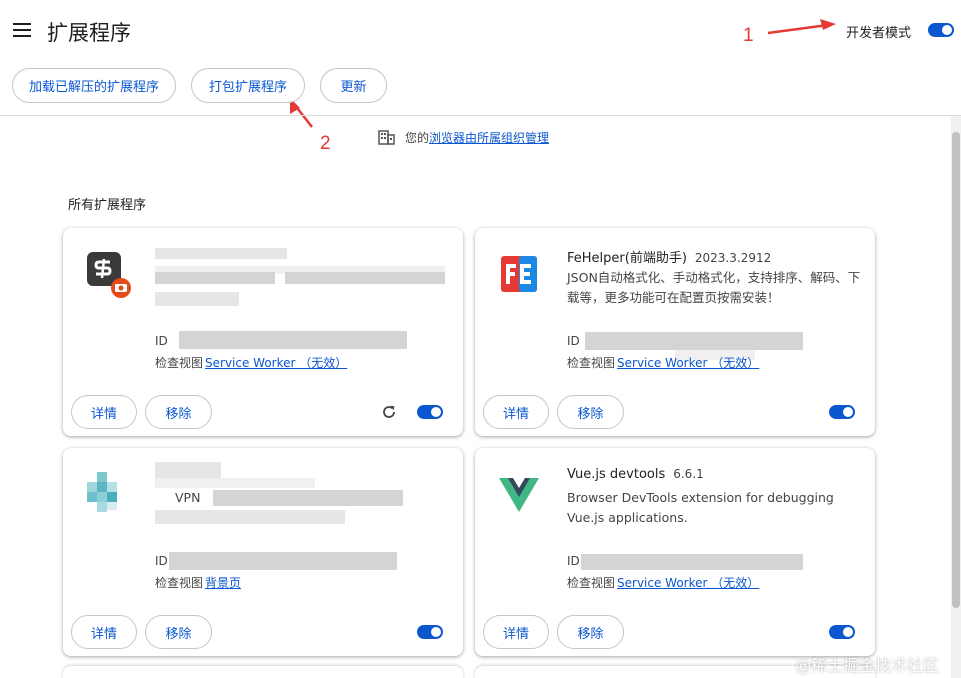 The height and width of the screenshot is (678, 961). I want to click on scrollbar-thumb, so click(956, 370).